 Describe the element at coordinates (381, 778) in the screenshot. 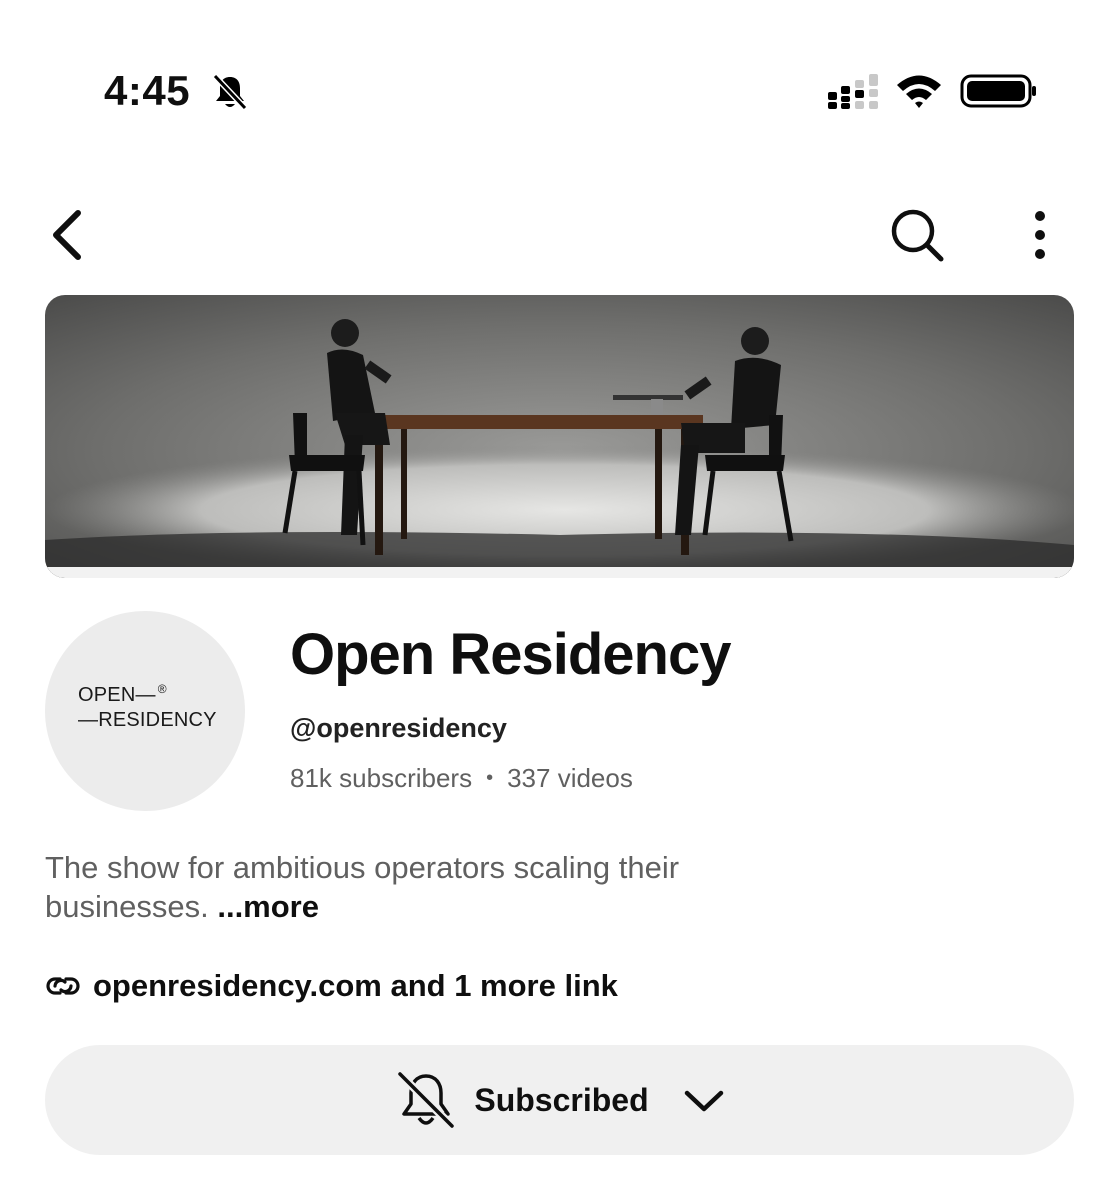

I see `subscriber-count: 81k subscribers` at that location.